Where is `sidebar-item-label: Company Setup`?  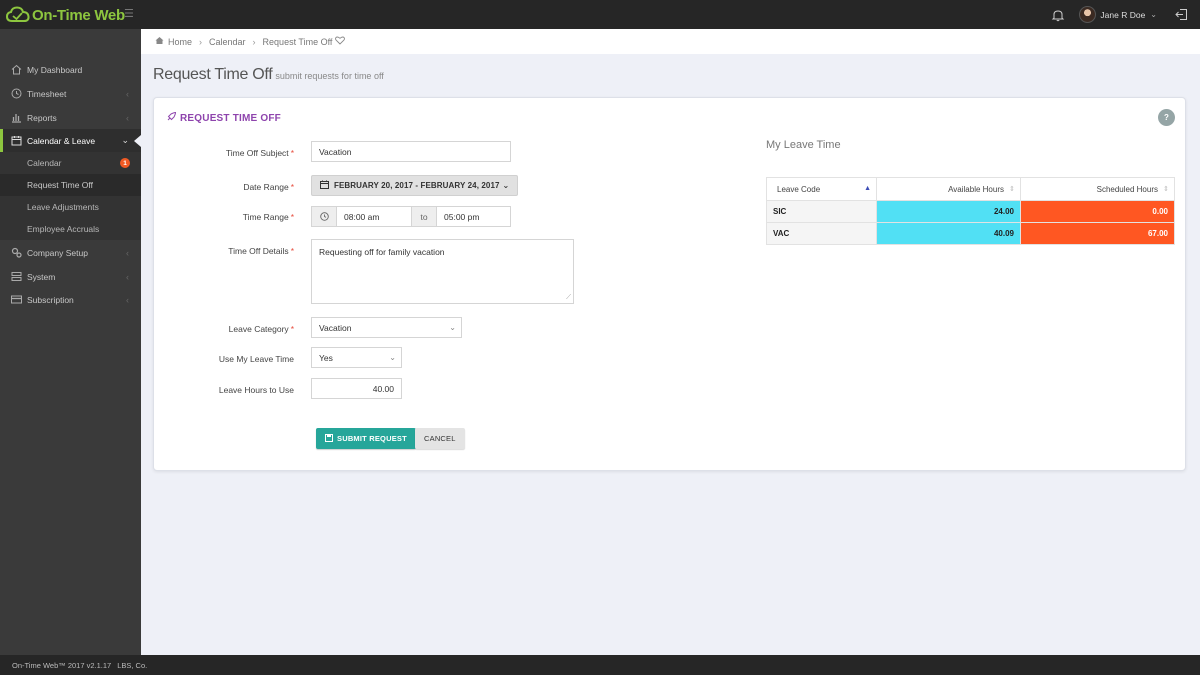 sidebar-item-label: Company Setup is located at coordinates (57, 252).